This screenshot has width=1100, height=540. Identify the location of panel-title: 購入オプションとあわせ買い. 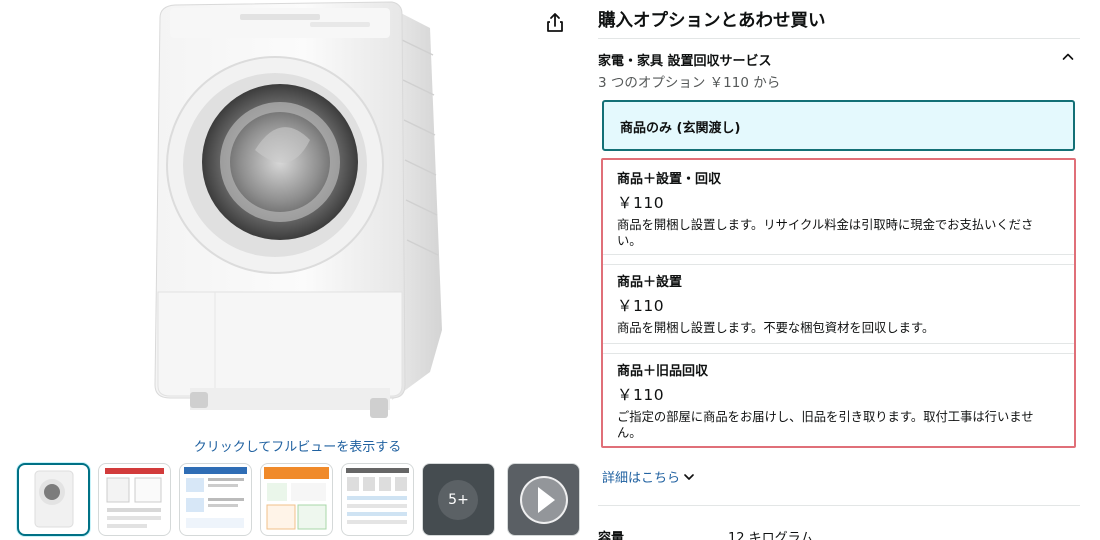
(712, 21).